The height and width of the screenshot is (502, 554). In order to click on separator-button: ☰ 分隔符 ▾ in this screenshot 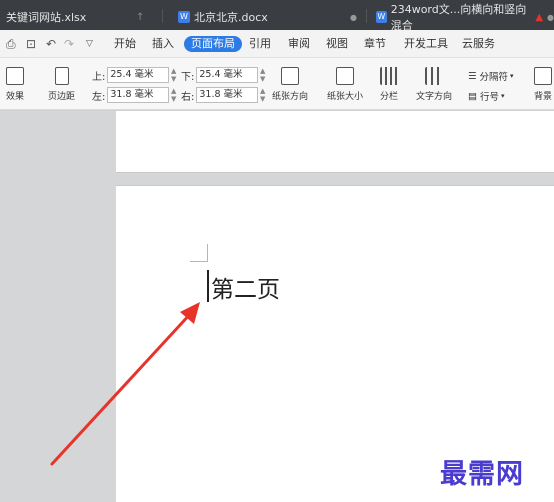, I will do `click(491, 76)`.